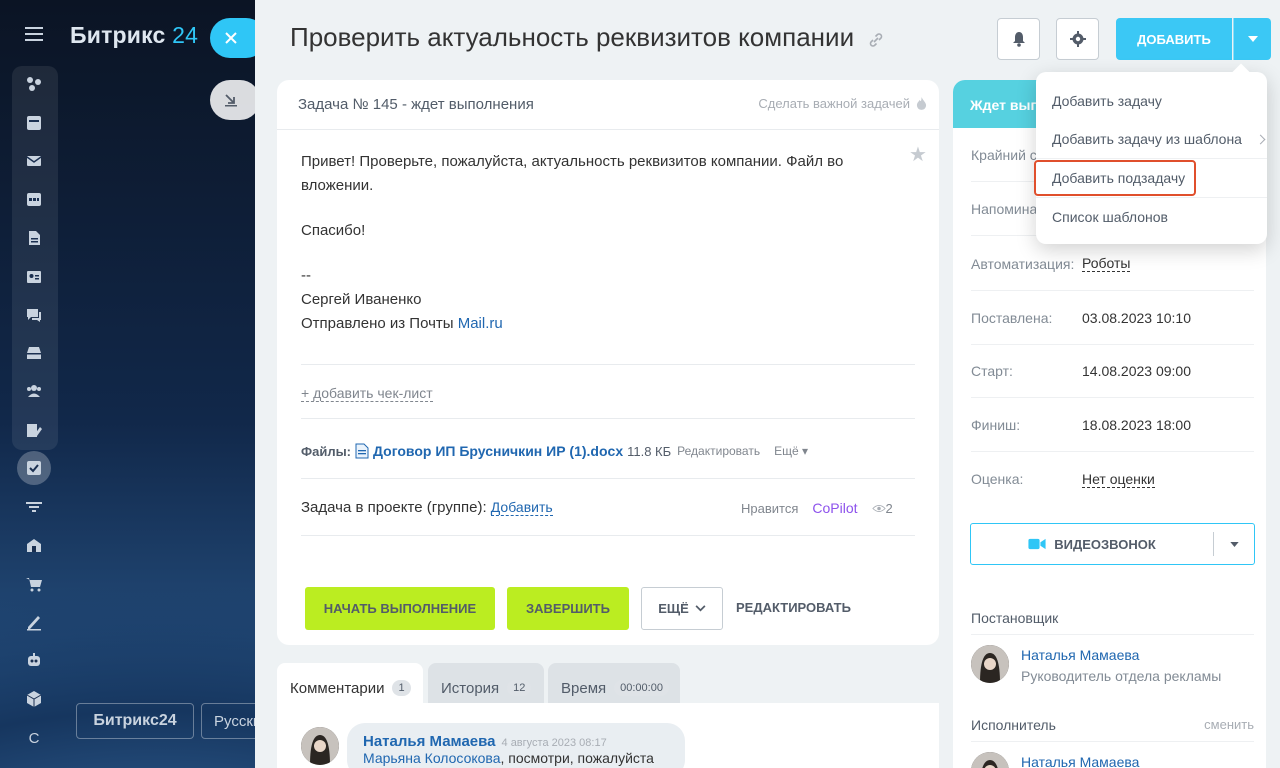 The image size is (1280, 768). I want to click on box-icon, so click(34, 699).